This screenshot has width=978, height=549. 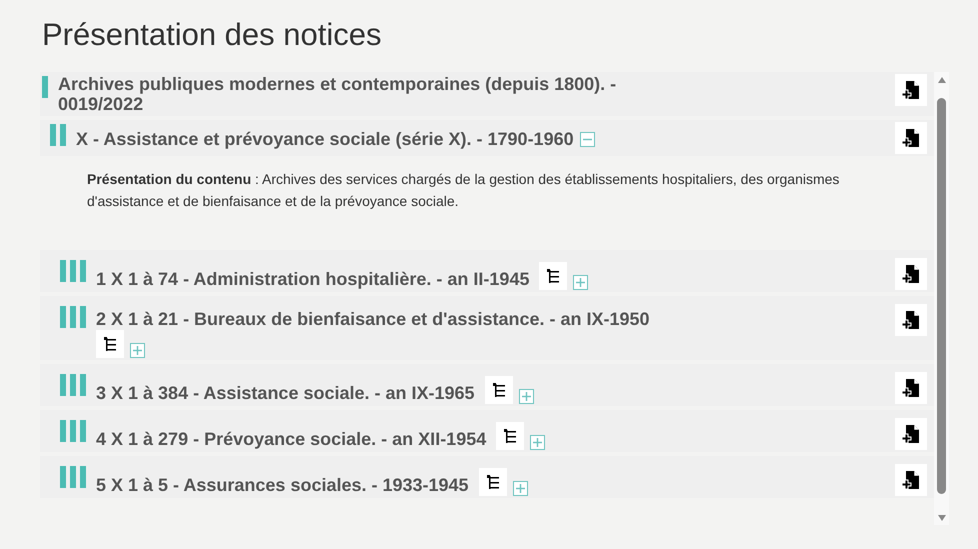 I want to click on scroll-up-icon, so click(x=941, y=80).